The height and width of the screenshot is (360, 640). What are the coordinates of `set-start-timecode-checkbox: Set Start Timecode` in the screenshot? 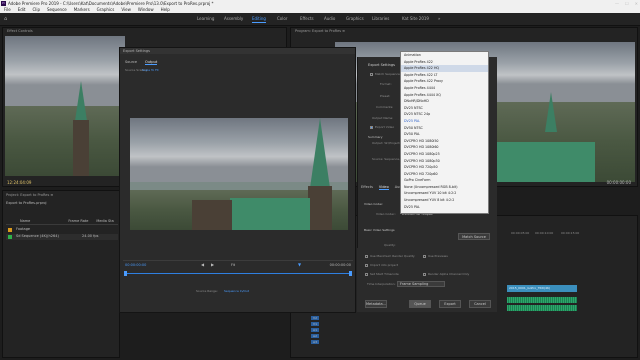 It's located at (382, 274).